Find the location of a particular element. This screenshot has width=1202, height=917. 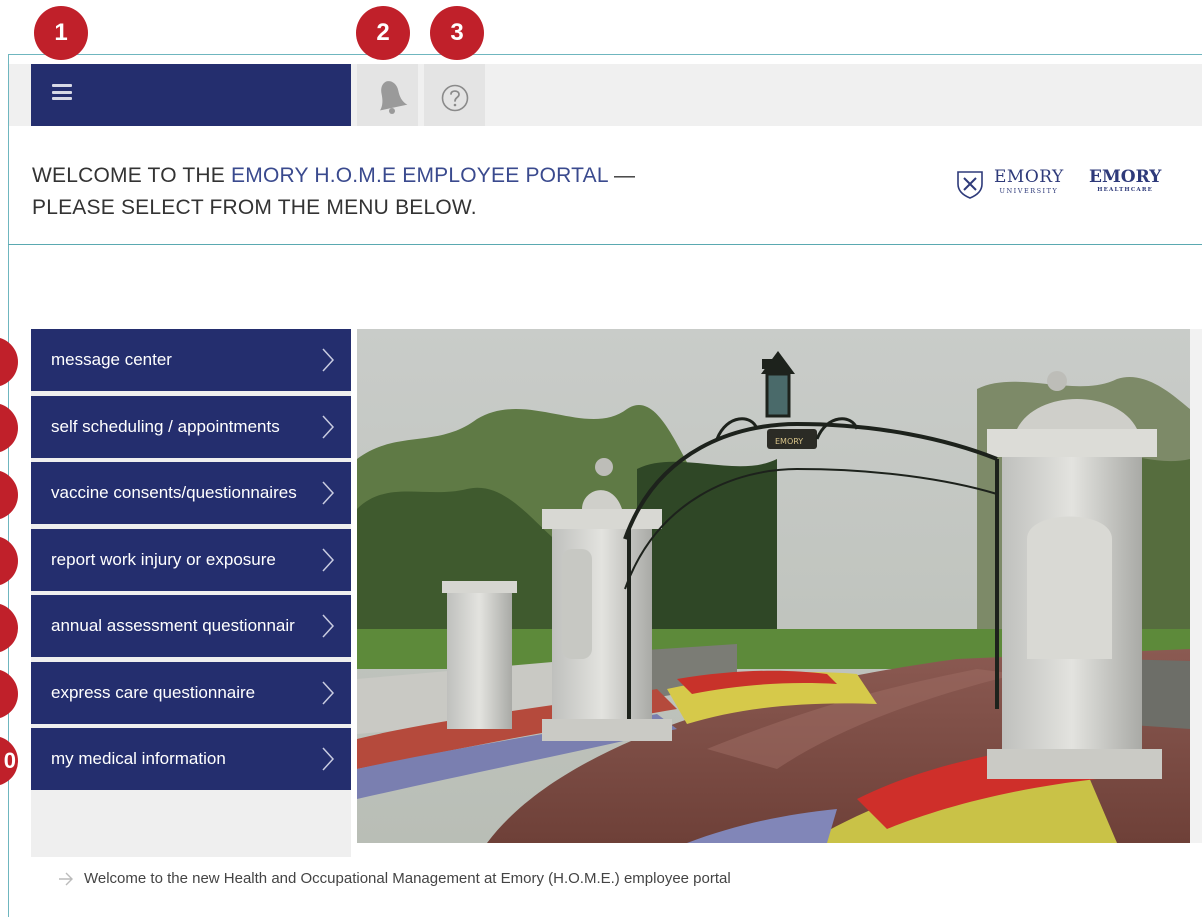

nav-item-label: vaccine consents/questionnaires is located at coordinates (174, 492).